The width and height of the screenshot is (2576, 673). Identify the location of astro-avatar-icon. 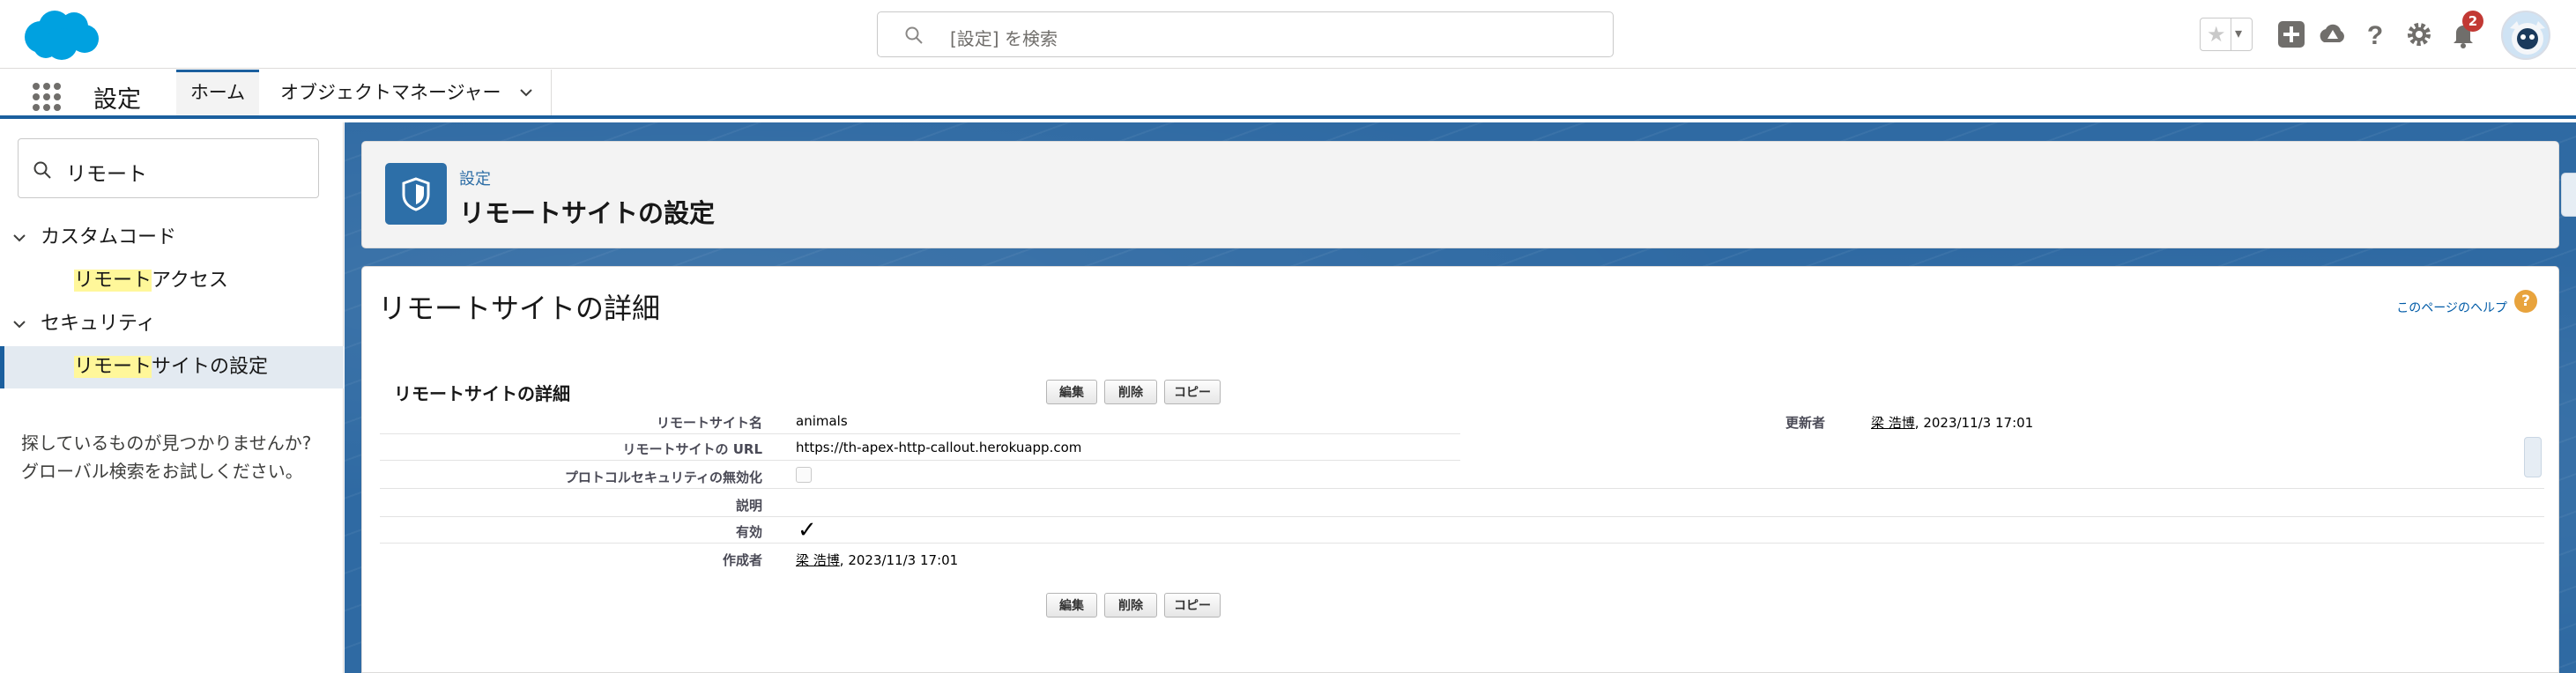
(2527, 38).